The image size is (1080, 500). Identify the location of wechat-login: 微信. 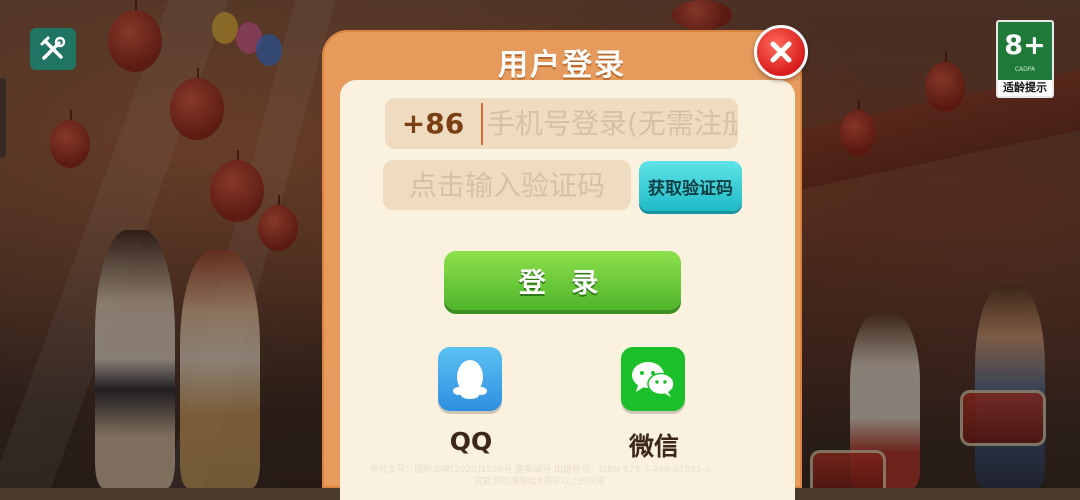
(654, 405).